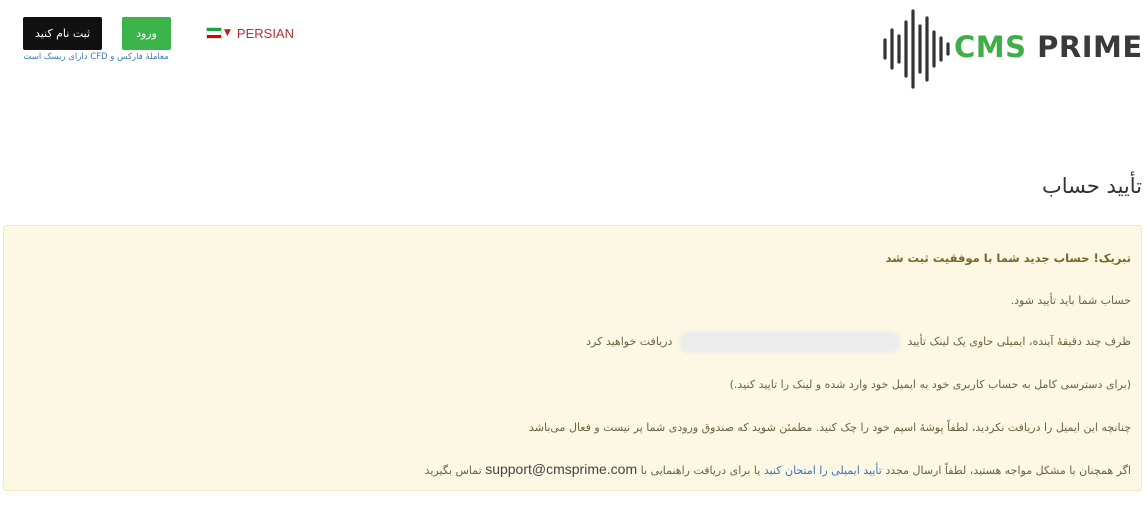  What do you see at coordinates (1008, 258) in the screenshot?
I see `alert-heading: تبریک! حساب جدید شما با موفقیت ثبت شد` at bounding box center [1008, 258].